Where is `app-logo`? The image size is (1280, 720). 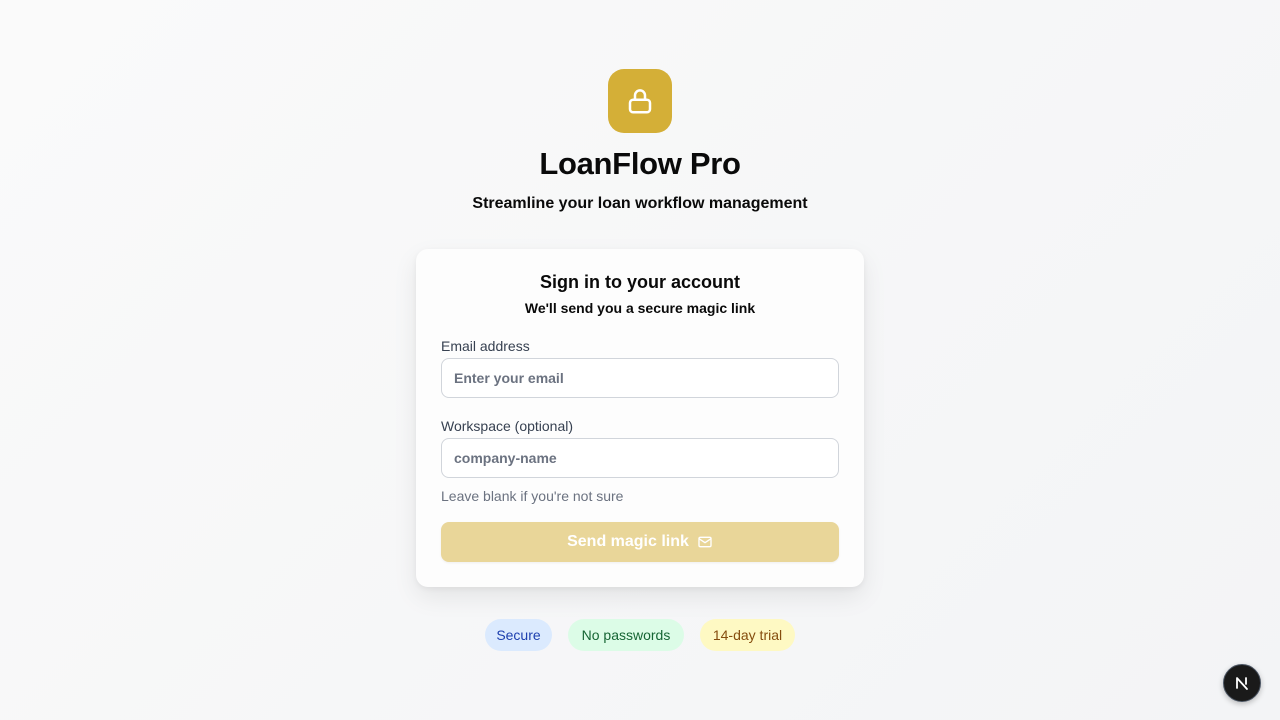
app-logo is located at coordinates (640, 101).